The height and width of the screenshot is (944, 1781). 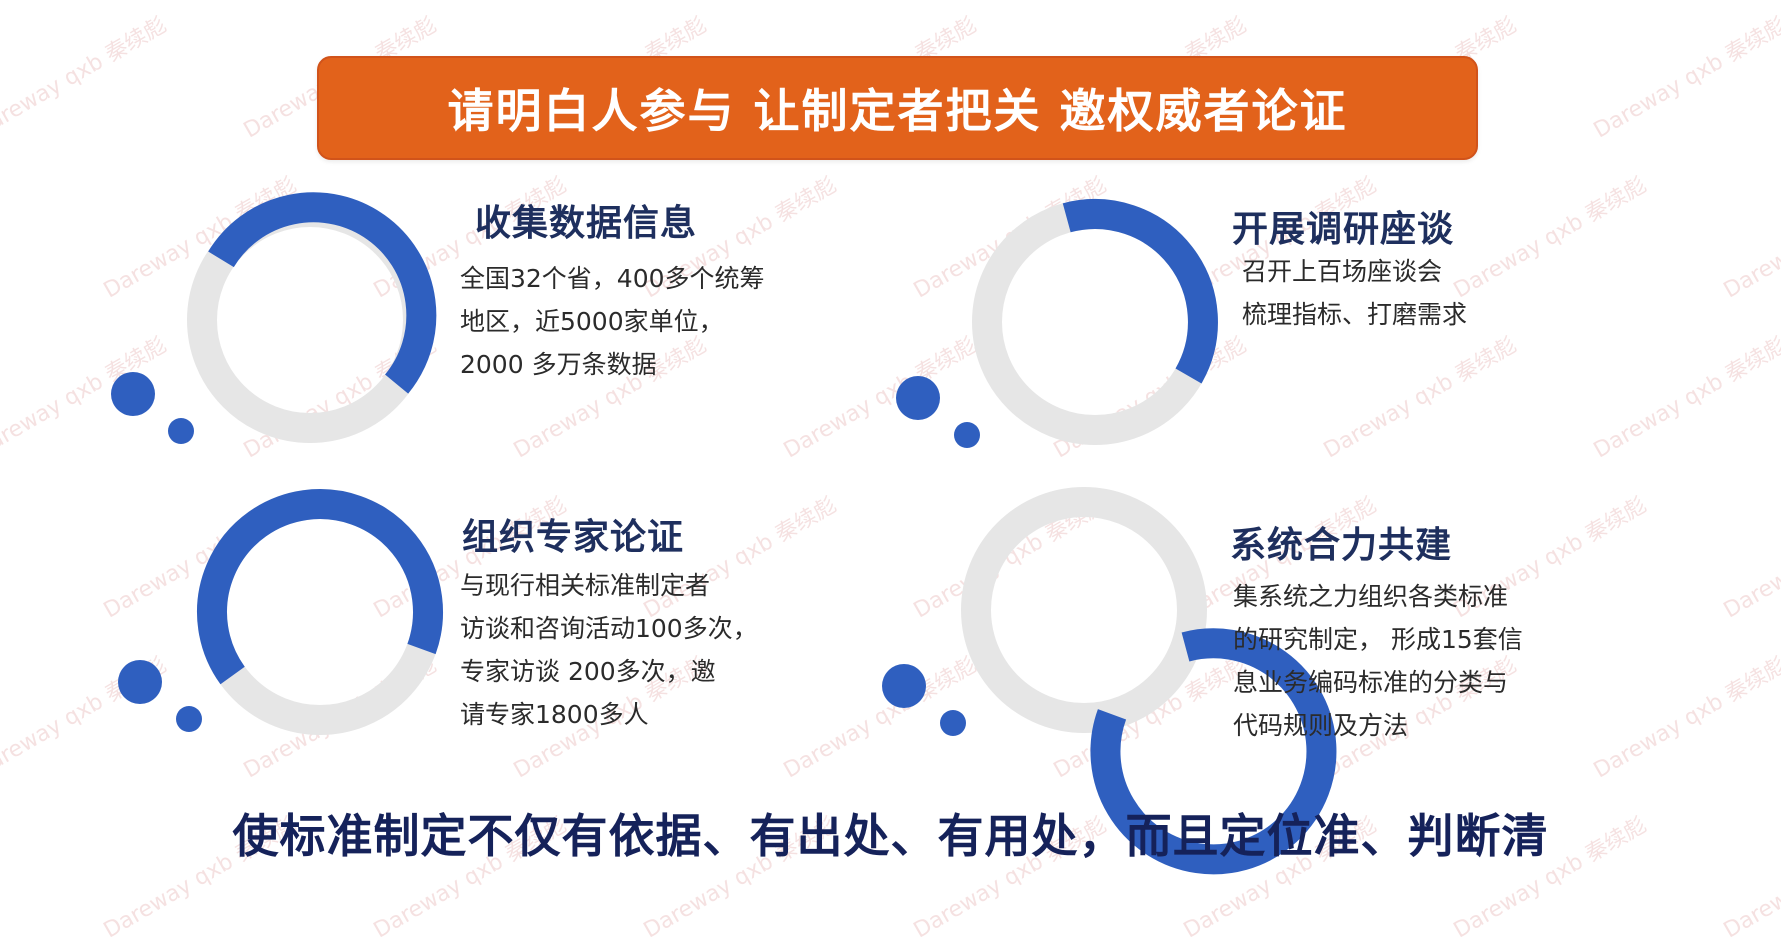 I want to click on card-line: 全国32个省，400多个统筹, so click(x=612, y=278).